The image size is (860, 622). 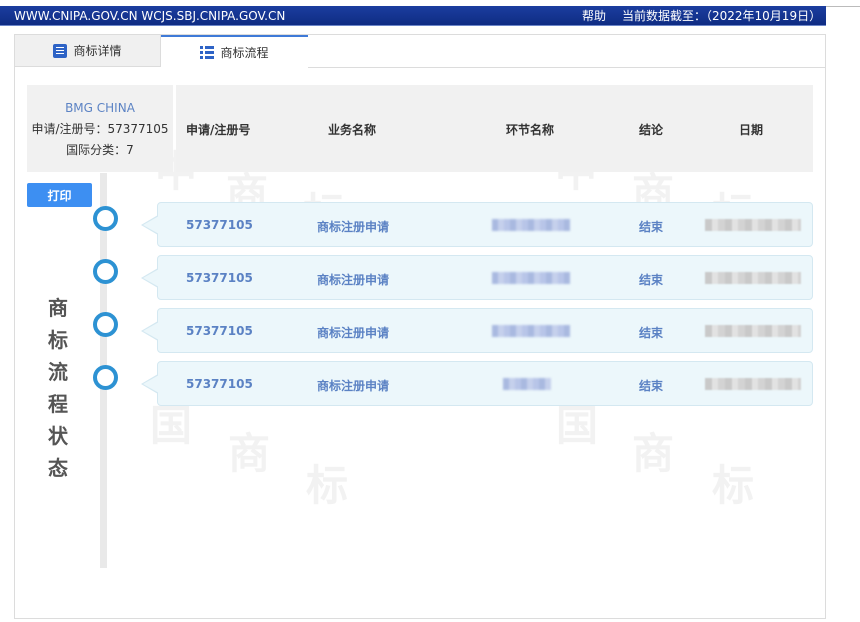 What do you see at coordinates (722, 16) in the screenshot?
I see `data-date: 当前数据截至：（2022年10月19日）` at bounding box center [722, 16].